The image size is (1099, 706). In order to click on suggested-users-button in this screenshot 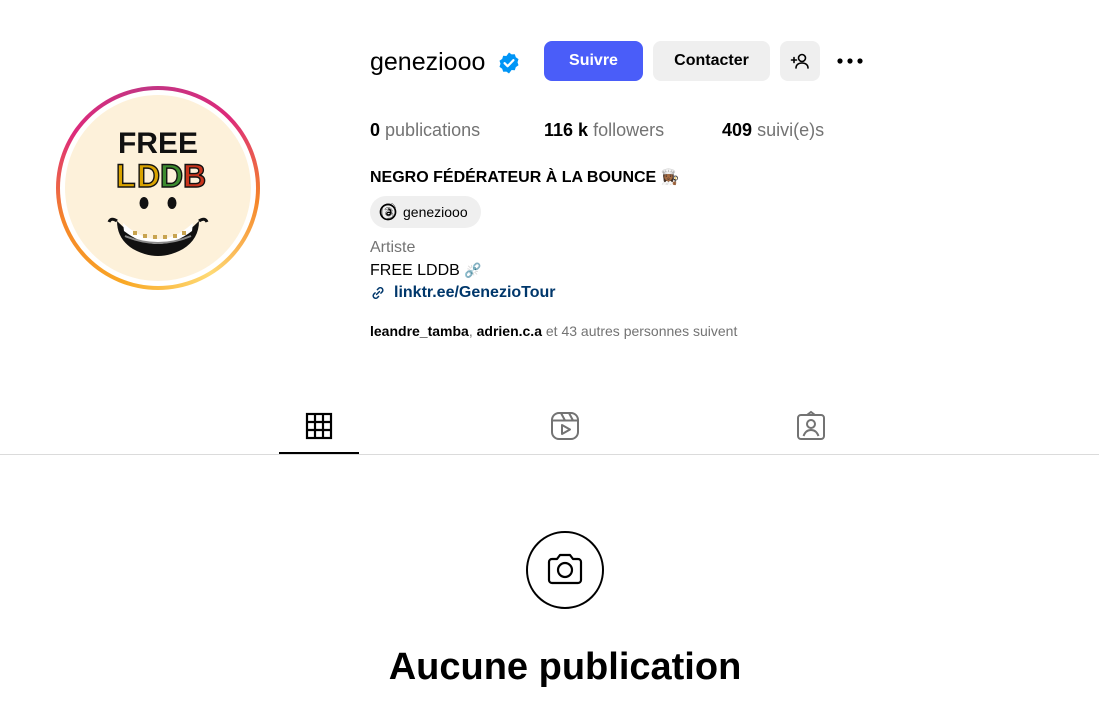, I will do `click(800, 61)`.